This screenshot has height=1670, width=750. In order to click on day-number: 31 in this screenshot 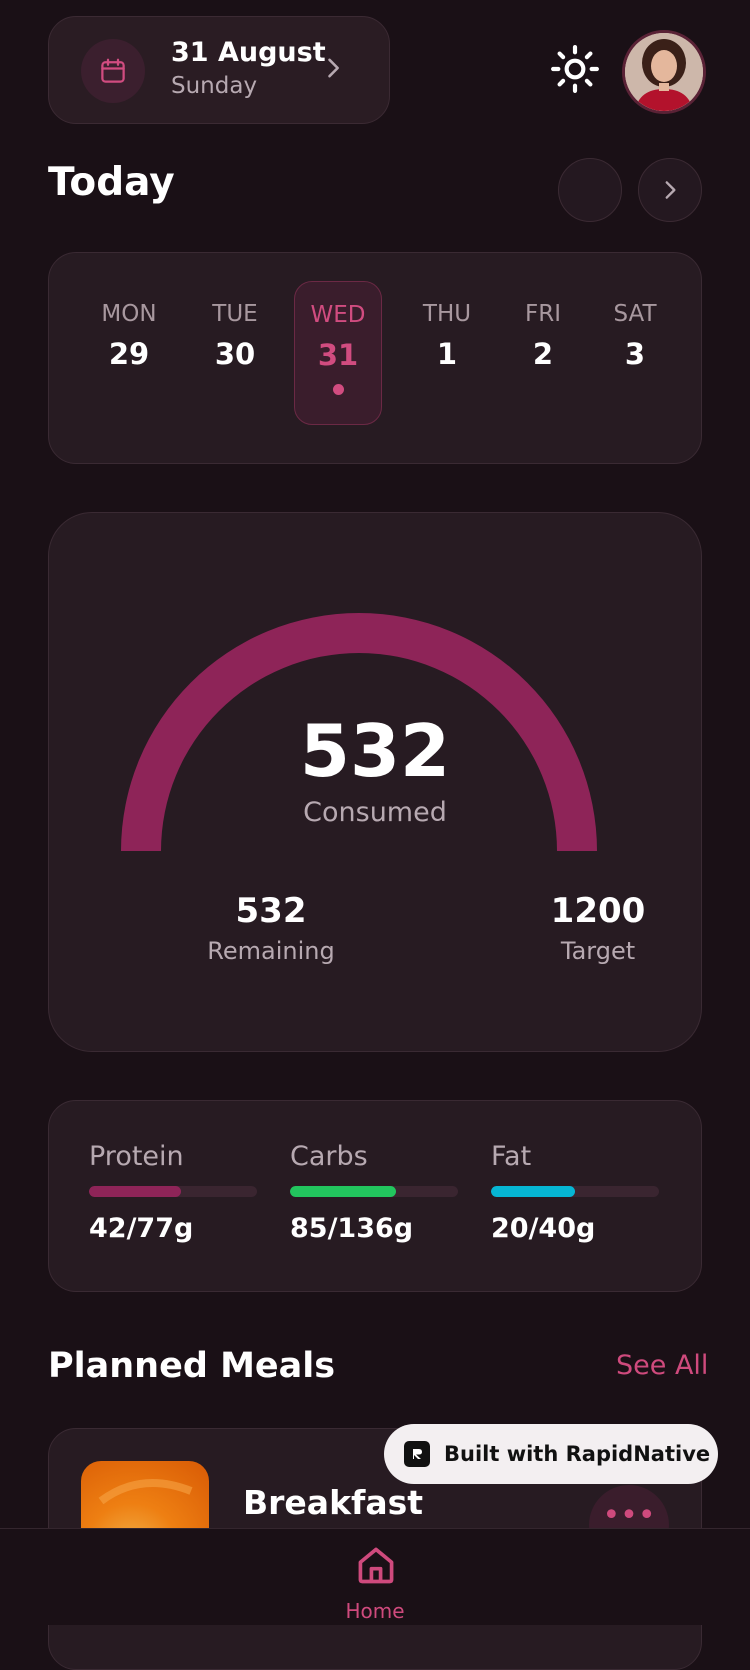, I will do `click(338, 355)`.